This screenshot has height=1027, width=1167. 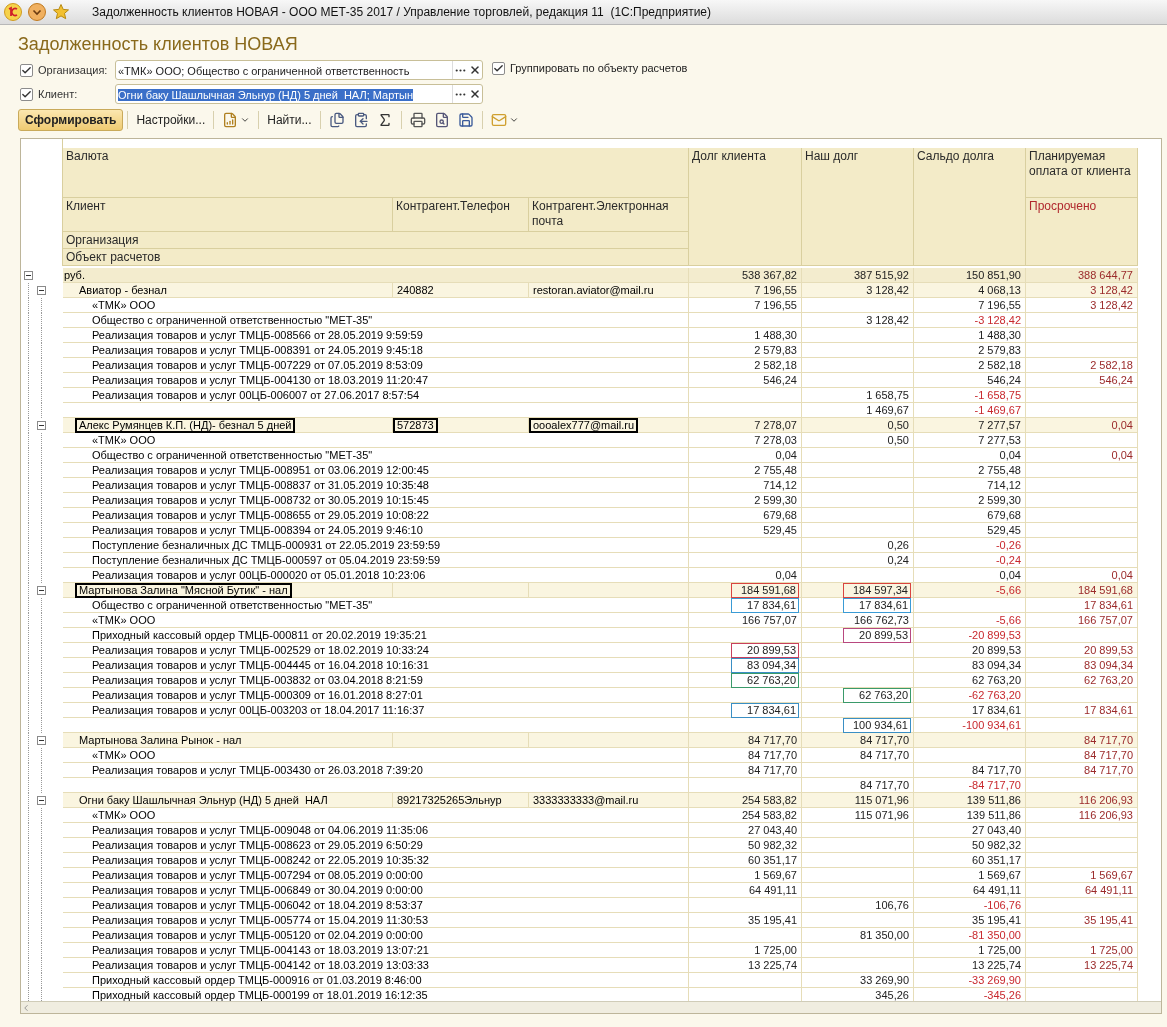 What do you see at coordinates (775, 290) in the screenshot?
I see `amount-cell-text: 7 196,55` at bounding box center [775, 290].